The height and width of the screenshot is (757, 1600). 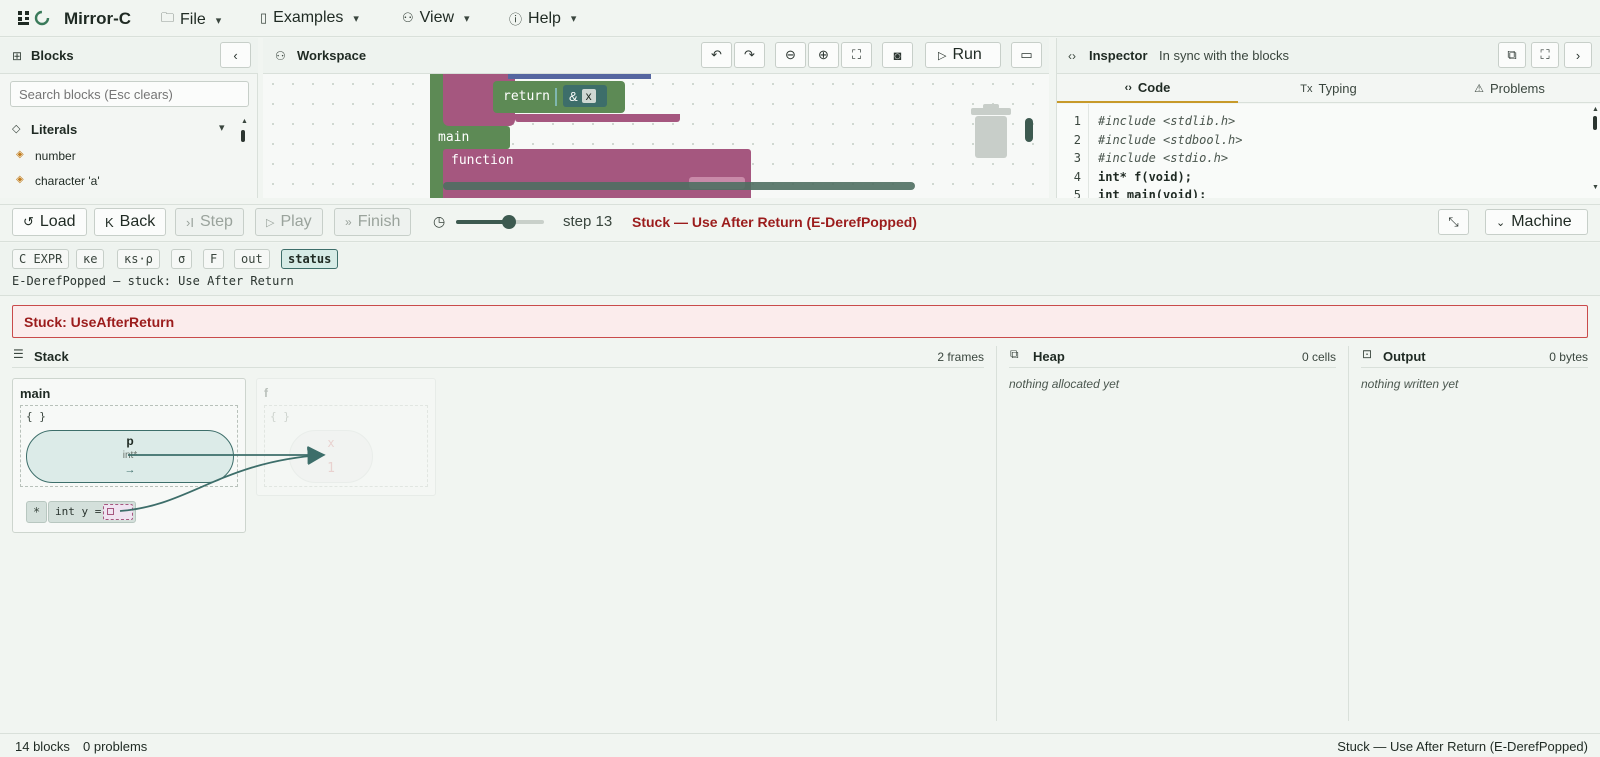 I want to click on code-icon: ‹›, so click(x=1128, y=87).